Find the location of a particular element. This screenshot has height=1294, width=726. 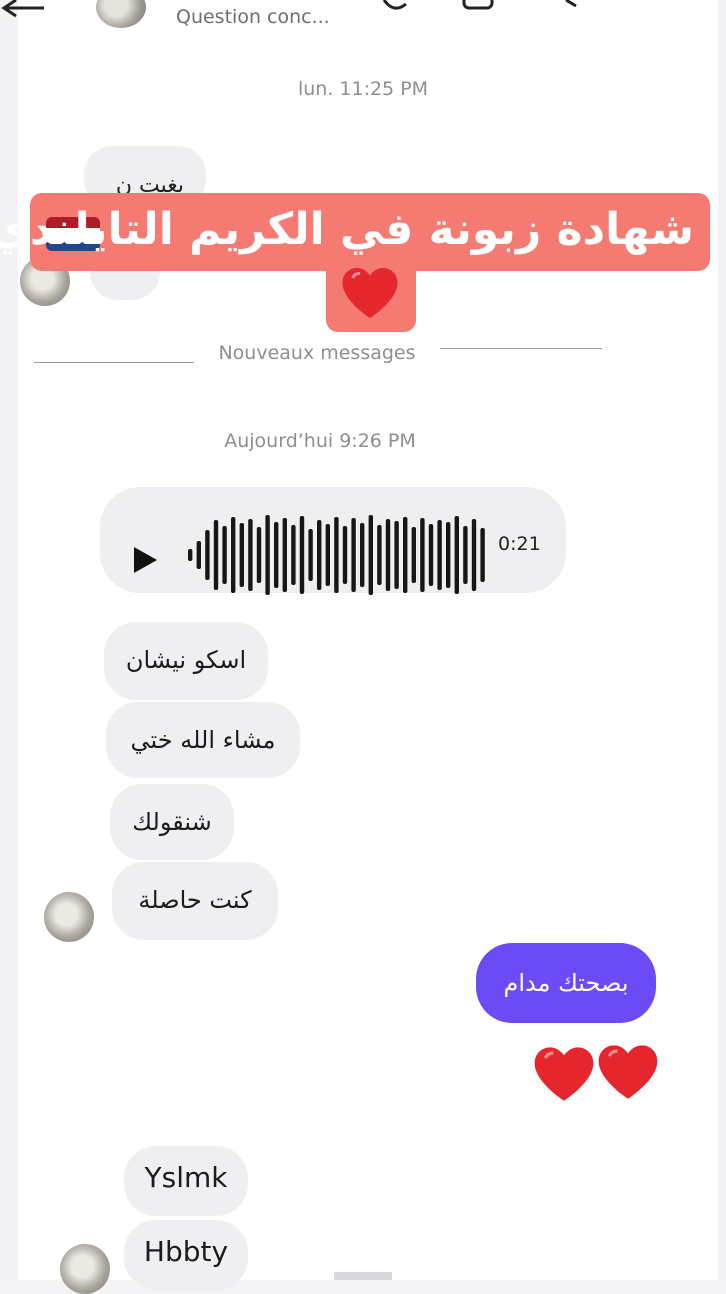

received-message-bubble: اسكو نيشان is located at coordinates (186, 661).